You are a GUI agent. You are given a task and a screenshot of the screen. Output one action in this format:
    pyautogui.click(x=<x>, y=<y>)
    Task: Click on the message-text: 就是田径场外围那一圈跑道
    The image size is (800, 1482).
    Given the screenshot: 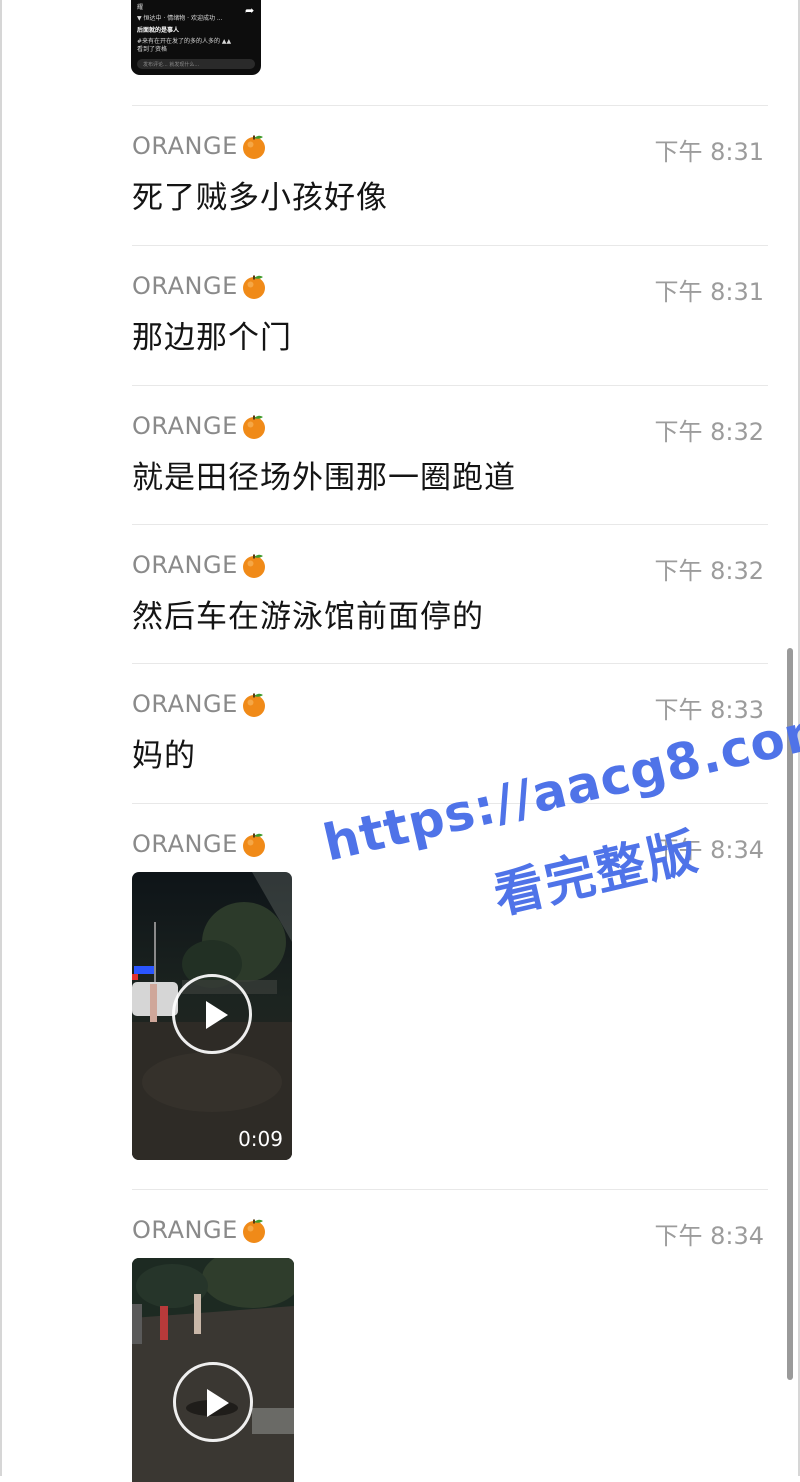 What is the action you would take?
    pyautogui.click(x=324, y=478)
    